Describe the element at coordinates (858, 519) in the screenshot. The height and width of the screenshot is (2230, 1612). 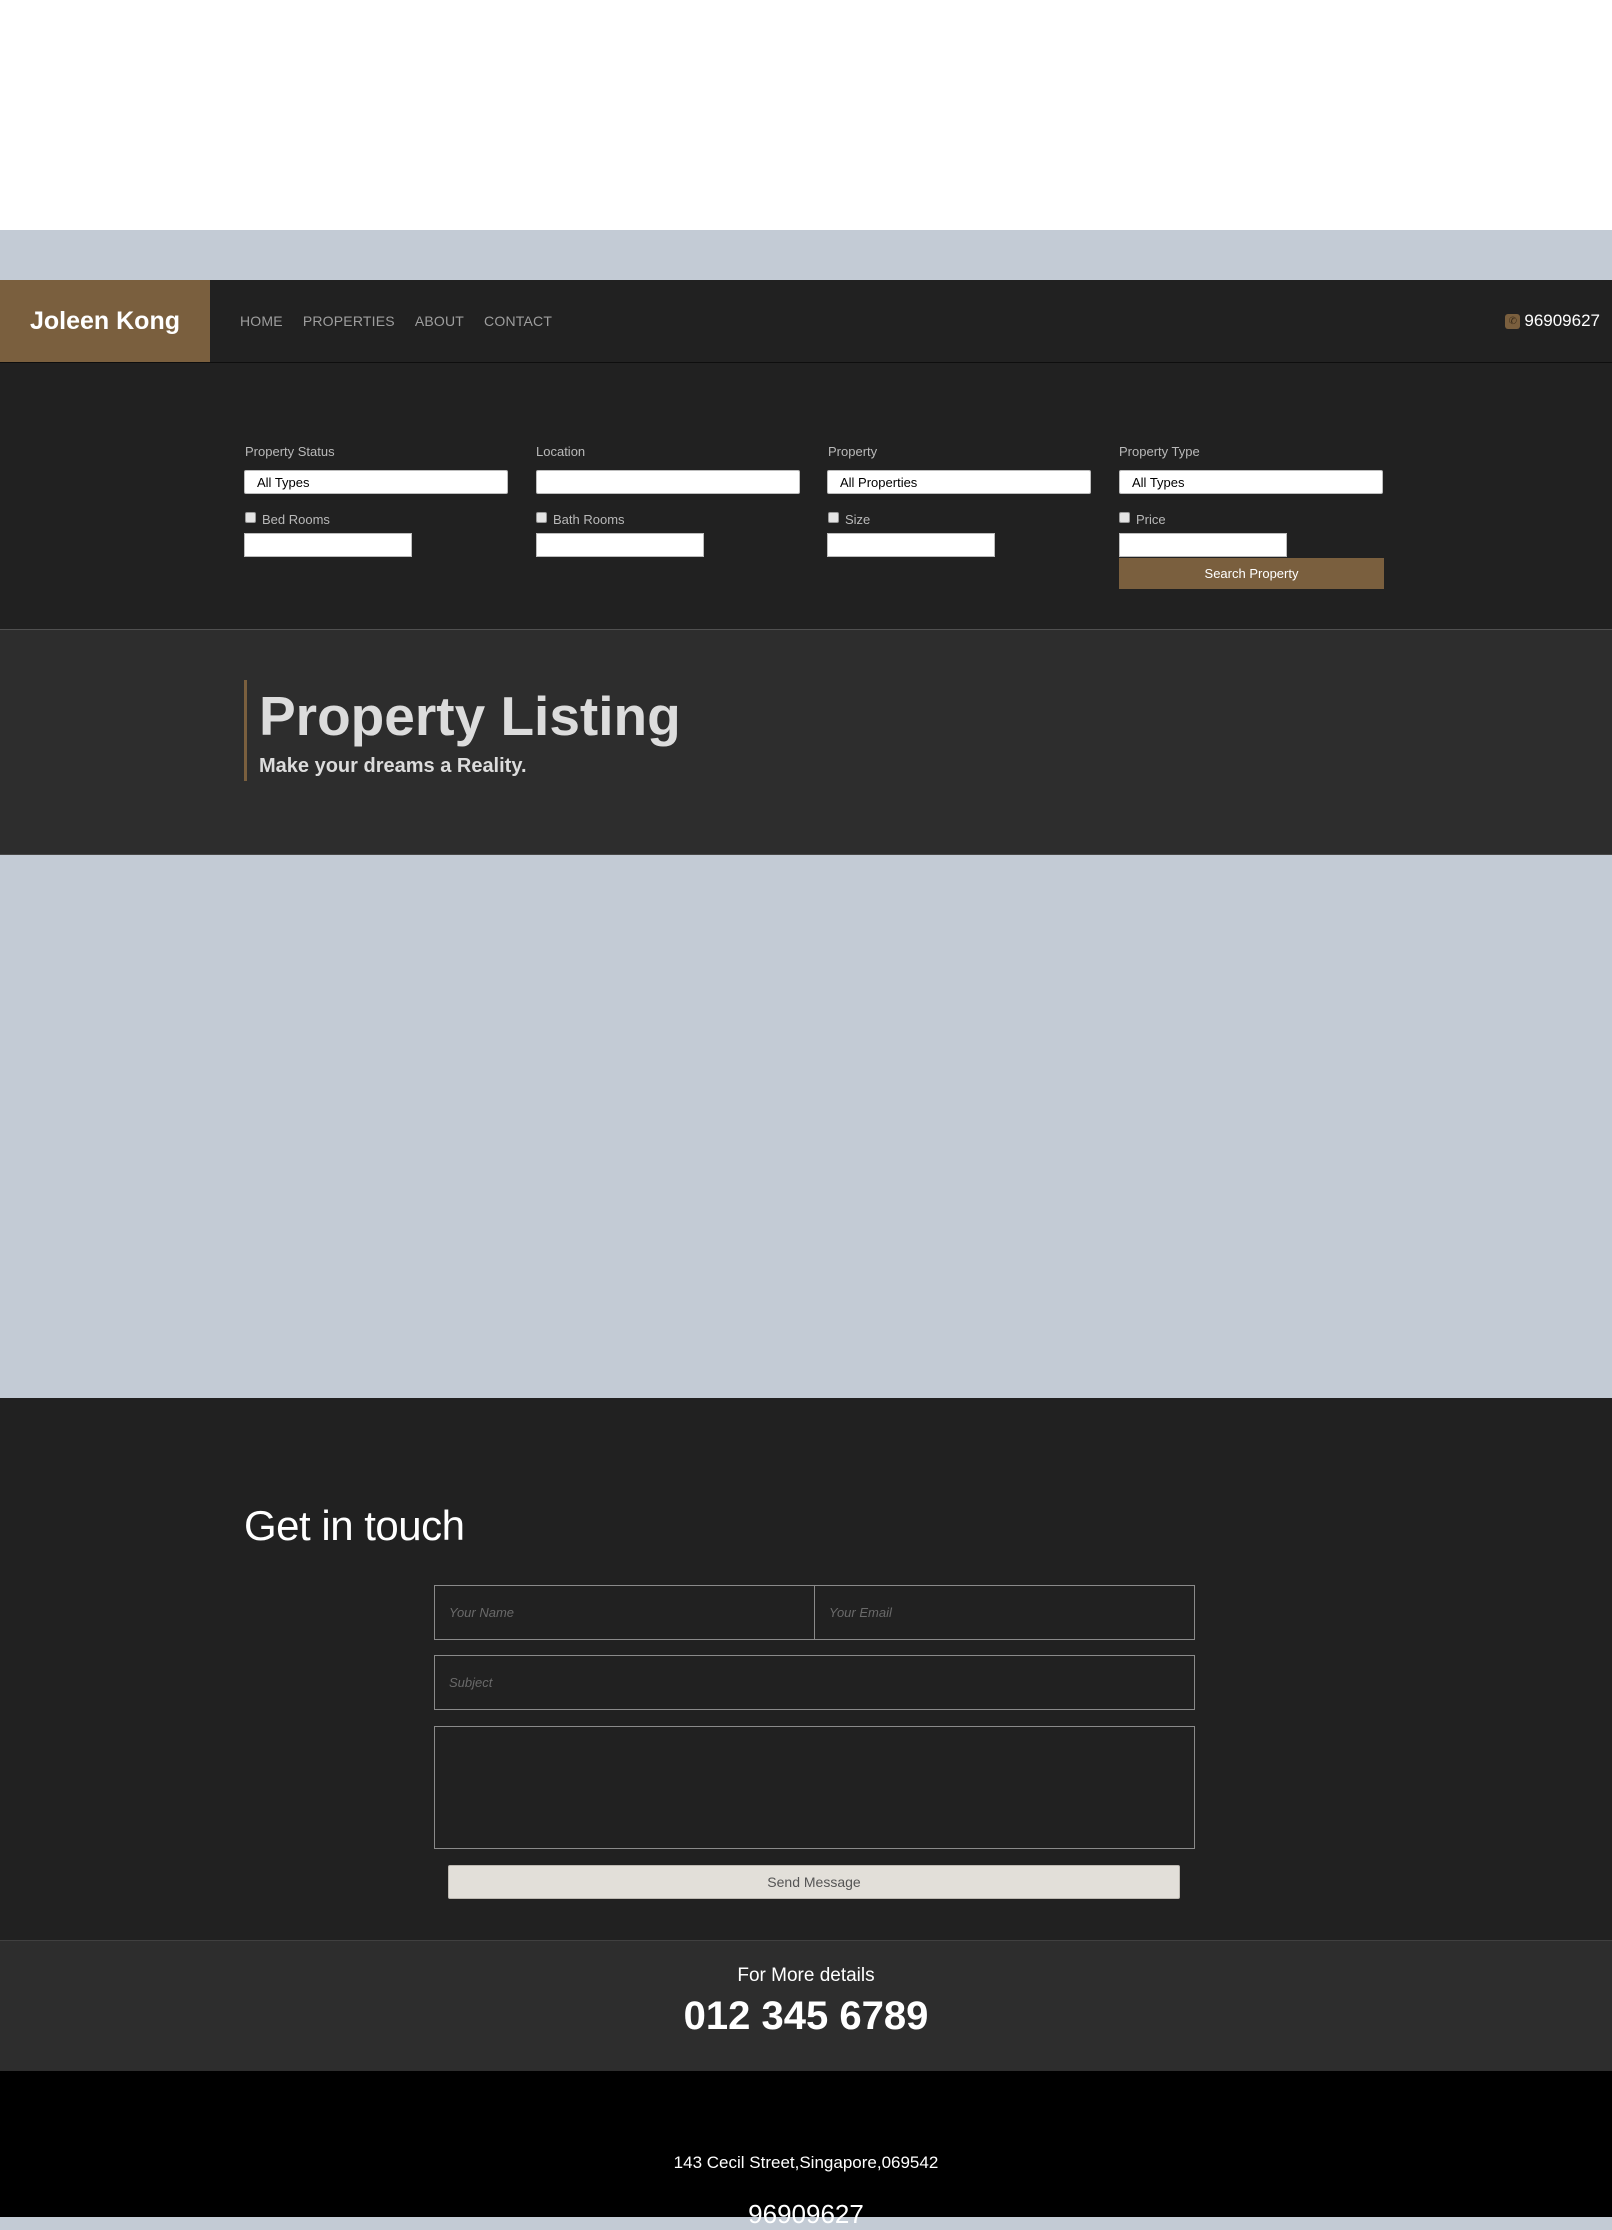
I see `size-label: Size` at that location.